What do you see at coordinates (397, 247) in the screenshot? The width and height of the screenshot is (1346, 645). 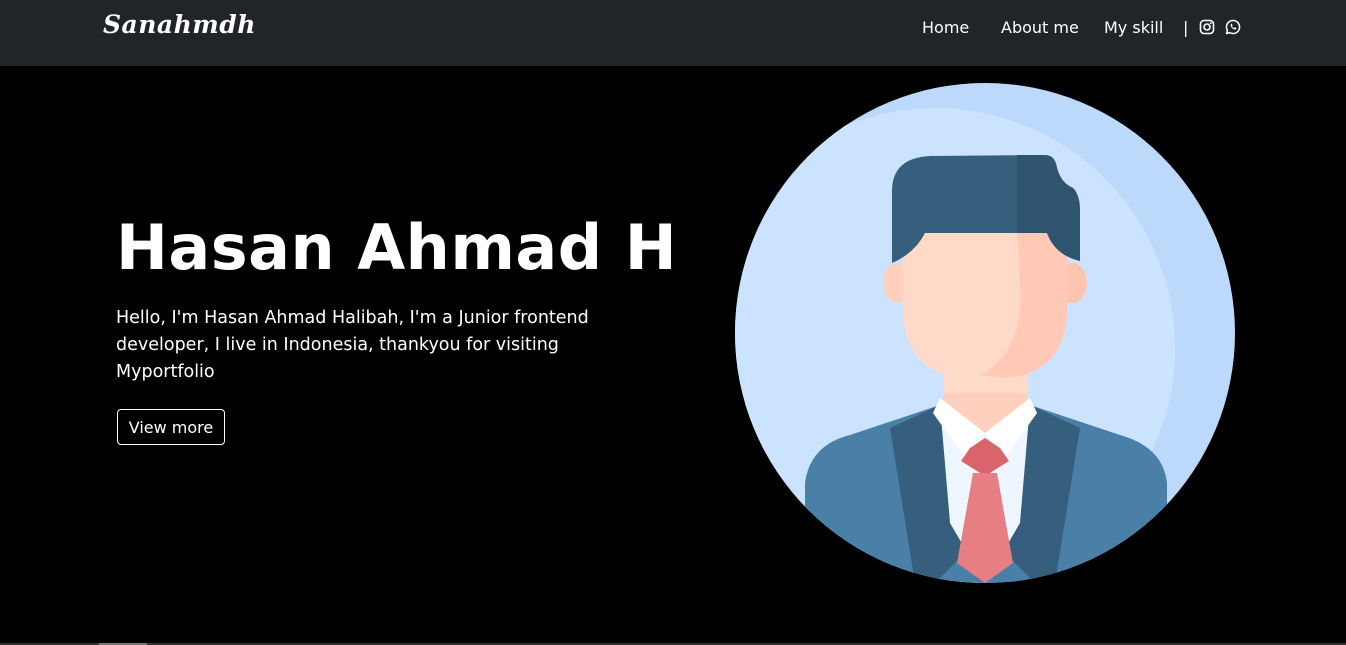 I see `hero-title: Hasan Ahmad H` at bounding box center [397, 247].